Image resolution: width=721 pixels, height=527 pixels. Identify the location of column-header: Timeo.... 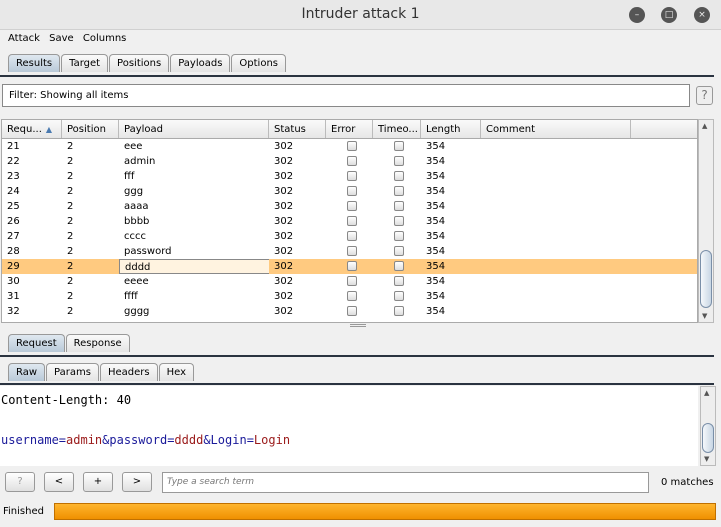
(397, 129).